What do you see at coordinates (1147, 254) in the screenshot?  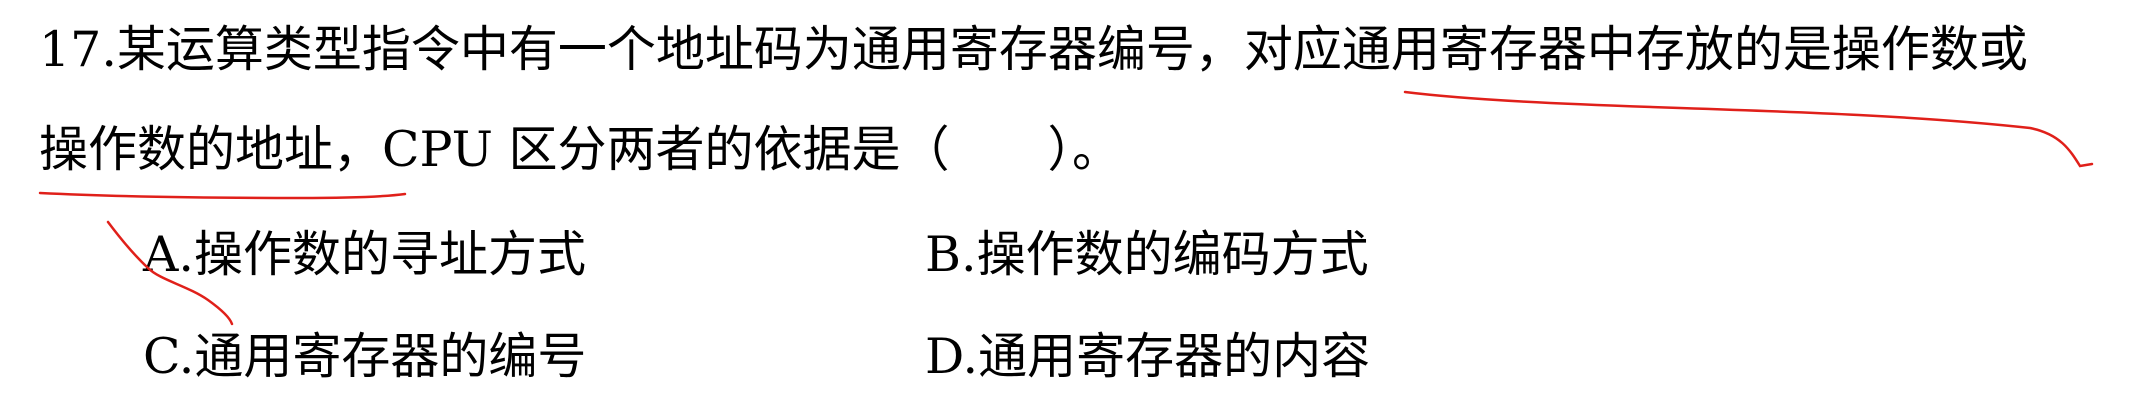 I see `option-b: B.操作数的编码方式` at bounding box center [1147, 254].